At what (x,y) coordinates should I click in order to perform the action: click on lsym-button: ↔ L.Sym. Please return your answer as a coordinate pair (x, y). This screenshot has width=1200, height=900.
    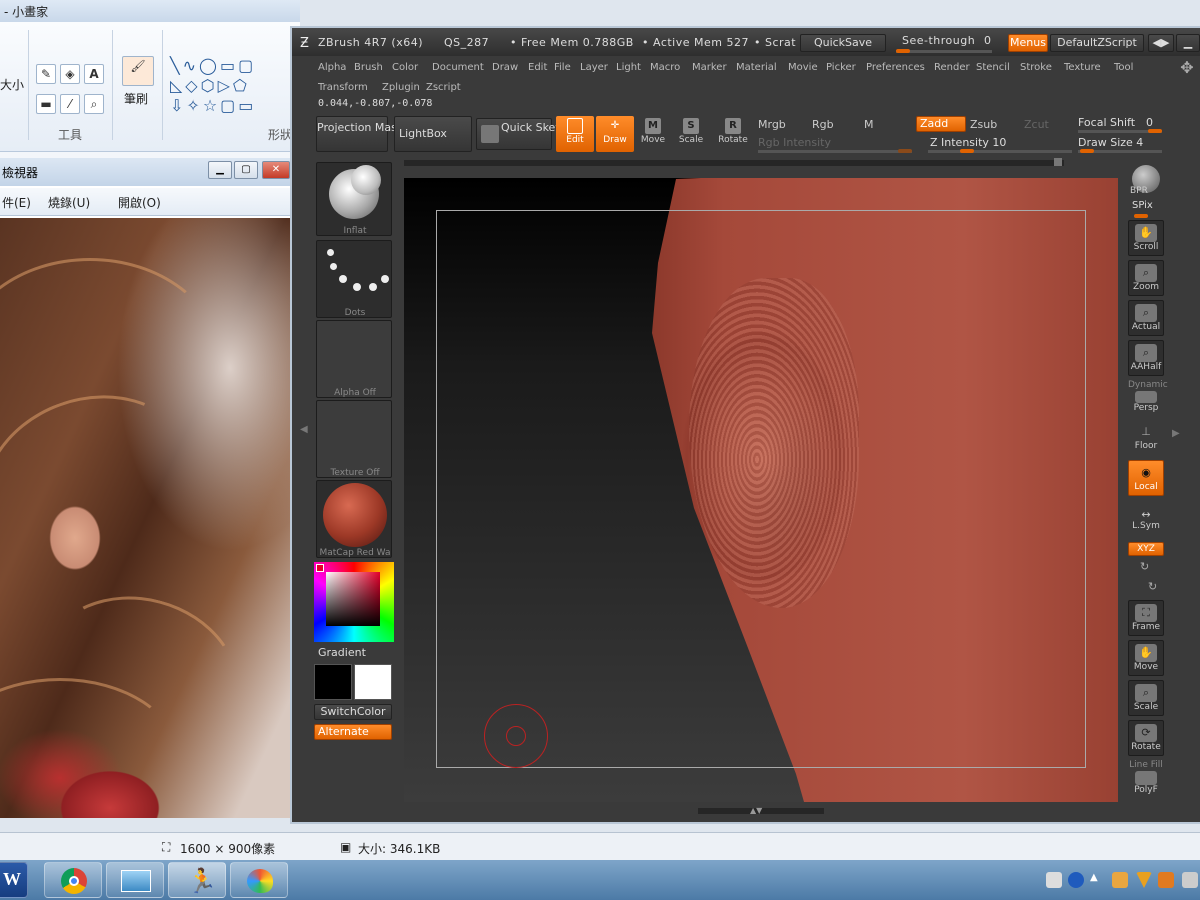
    Looking at the image, I should click on (1146, 521).